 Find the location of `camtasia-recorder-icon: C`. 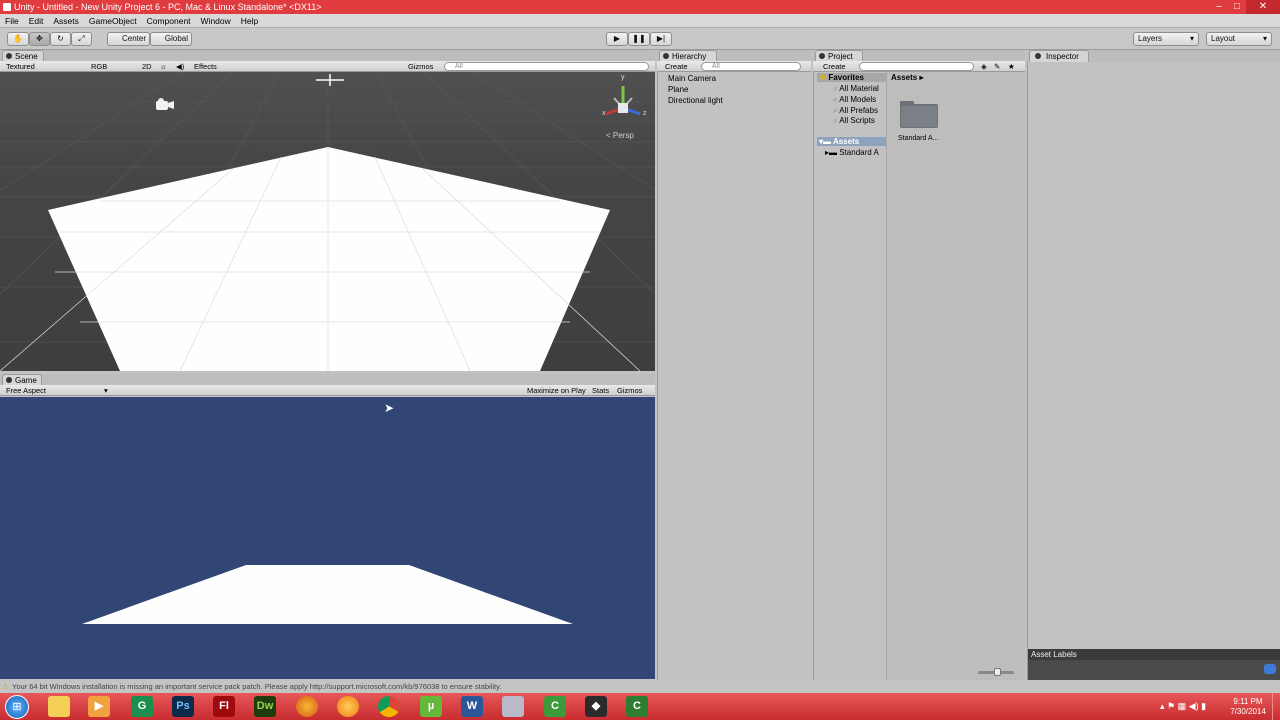

camtasia-recorder-icon: C is located at coordinates (637, 706).